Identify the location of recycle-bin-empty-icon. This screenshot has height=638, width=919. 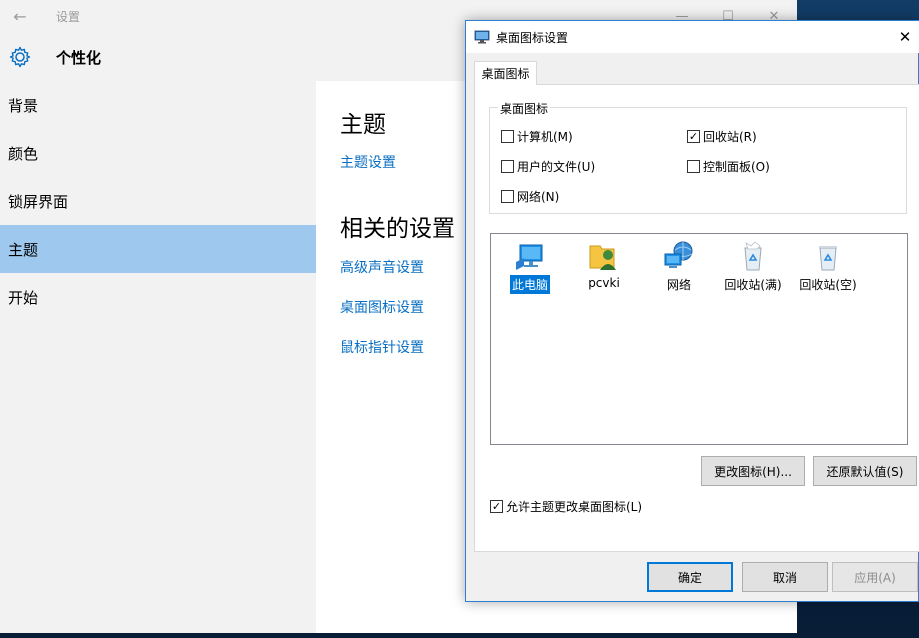
(828, 258).